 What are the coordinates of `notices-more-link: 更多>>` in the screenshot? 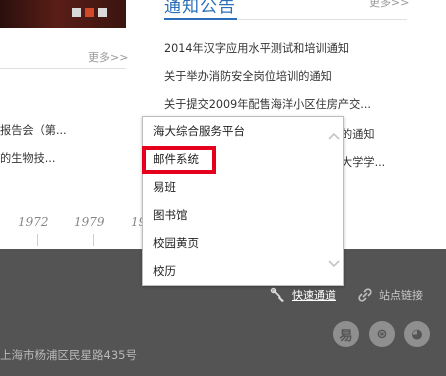 It's located at (389, 5).